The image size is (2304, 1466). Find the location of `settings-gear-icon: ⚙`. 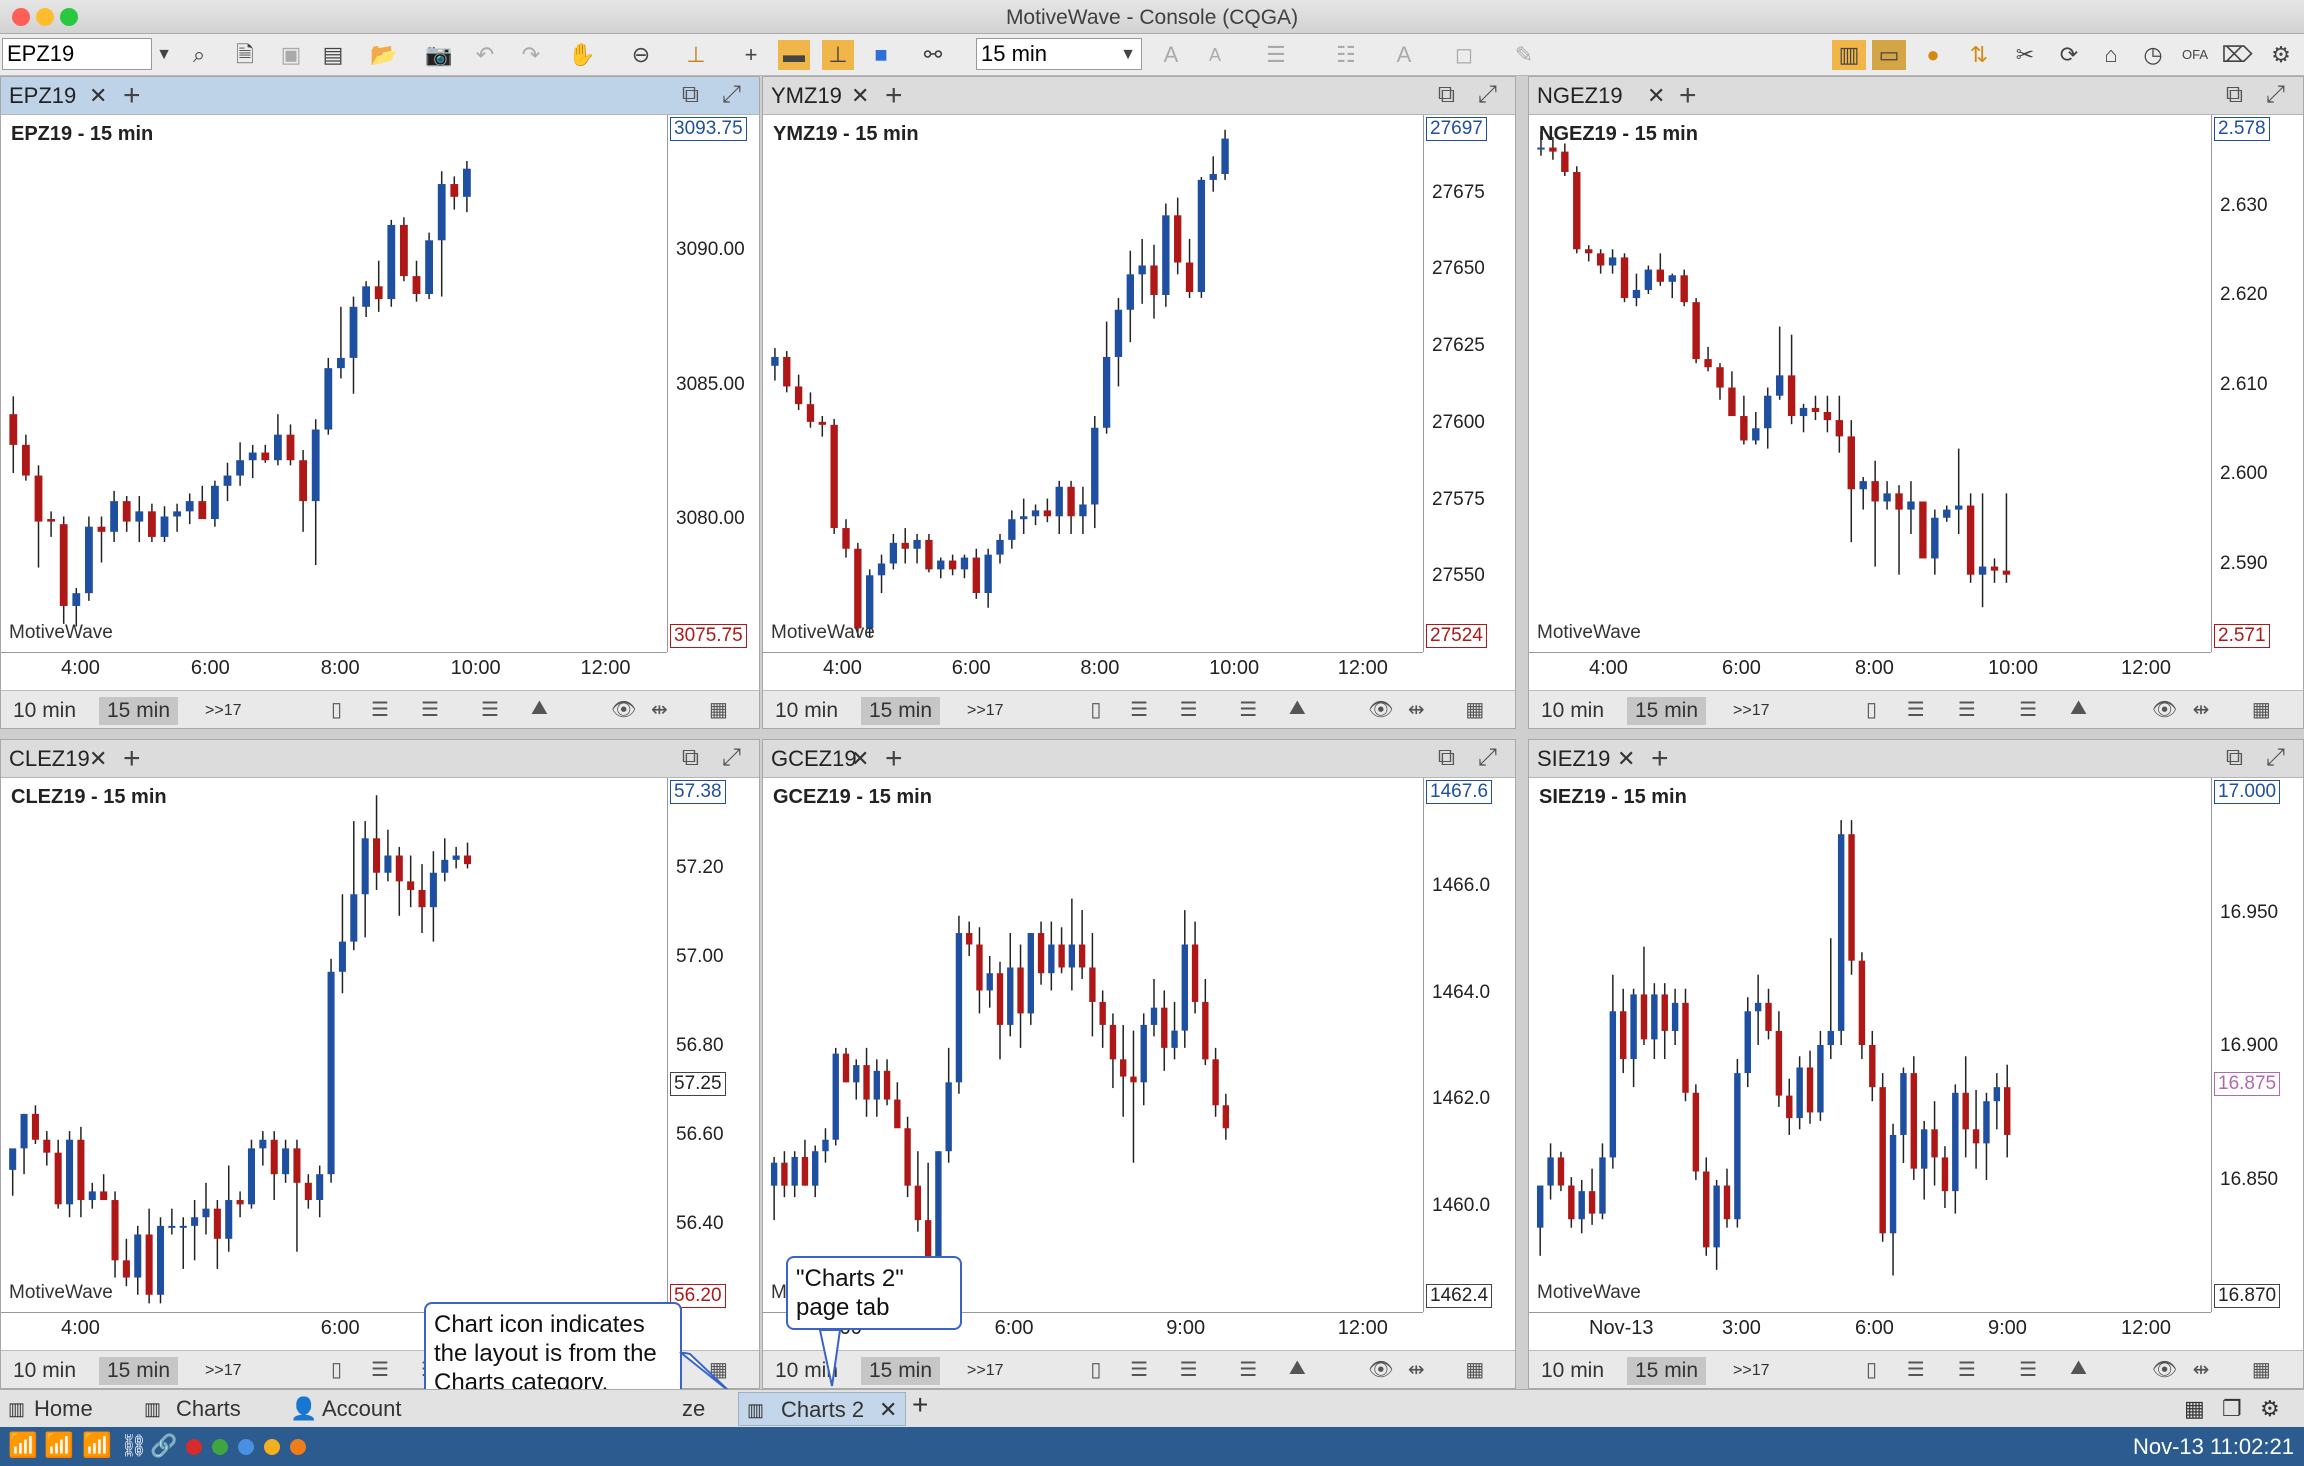

settings-gear-icon: ⚙ is located at coordinates (2281, 55).